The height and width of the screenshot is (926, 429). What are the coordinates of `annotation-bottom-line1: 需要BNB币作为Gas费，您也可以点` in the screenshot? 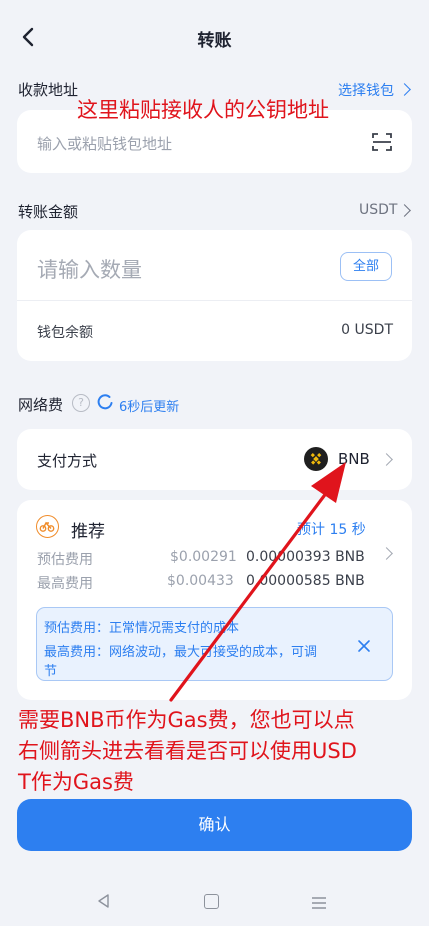 It's located at (186, 720).